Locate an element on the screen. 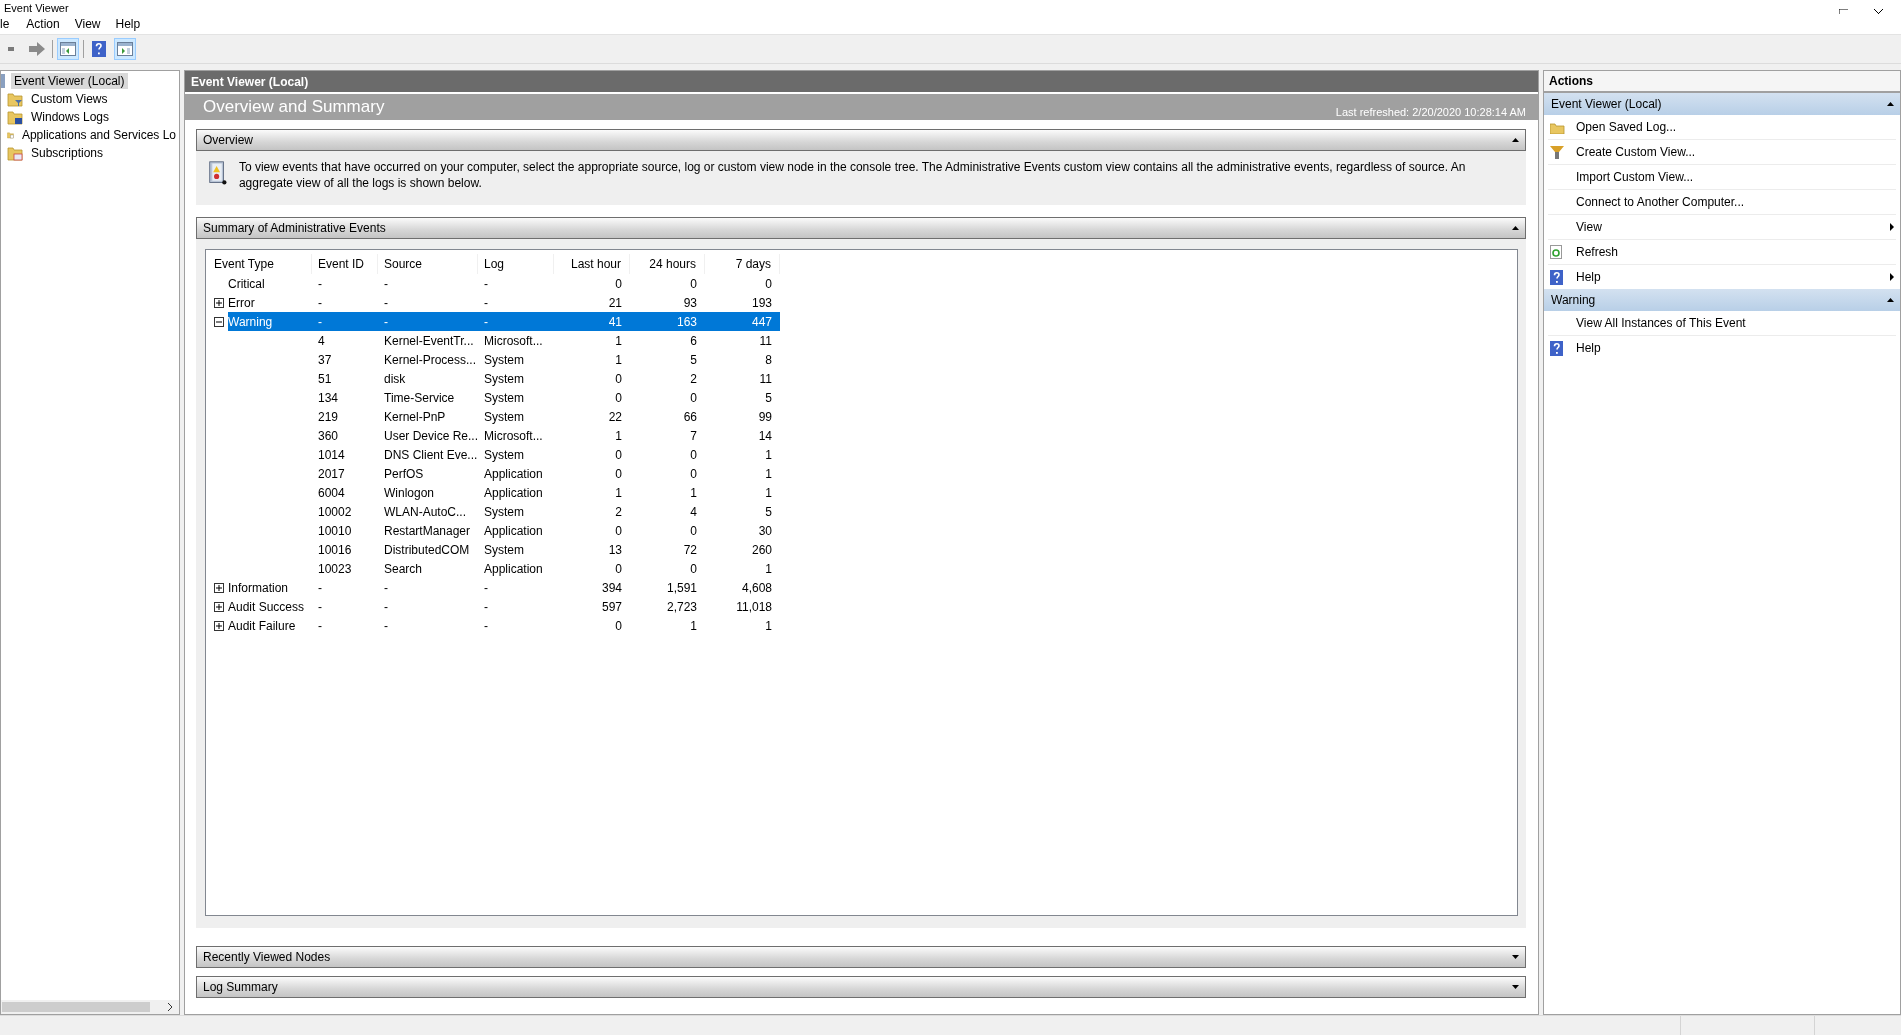  table-row: Critical - - - 0 0 0 is located at coordinates (494, 283).